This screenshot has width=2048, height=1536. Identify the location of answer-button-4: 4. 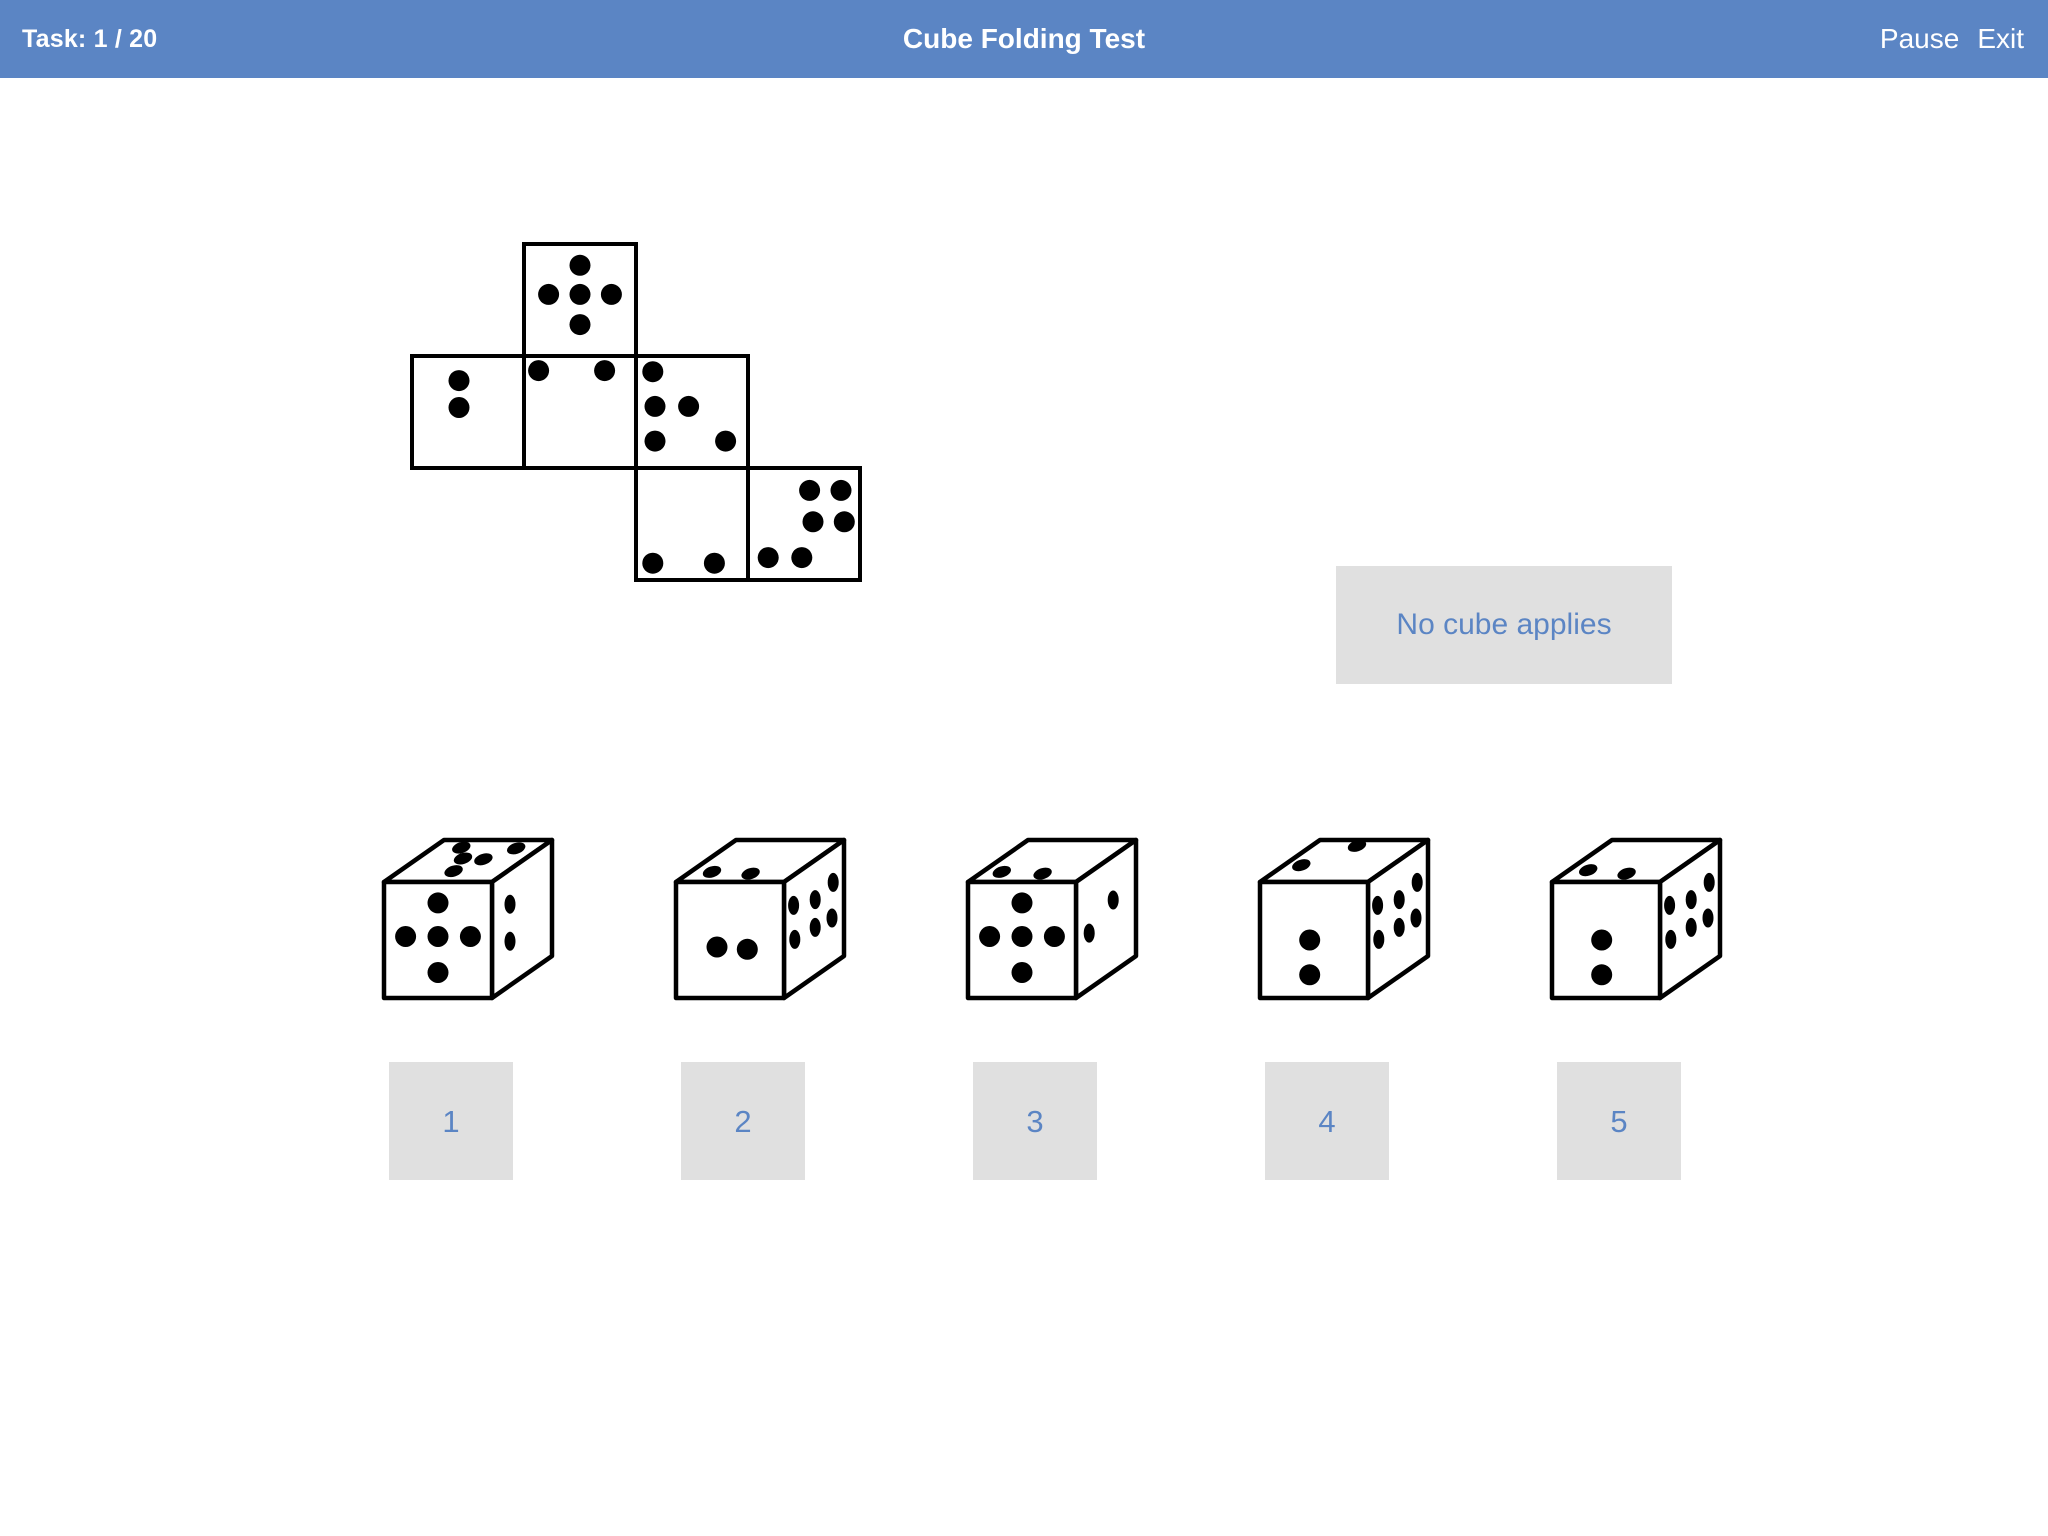
(1327, 1121).